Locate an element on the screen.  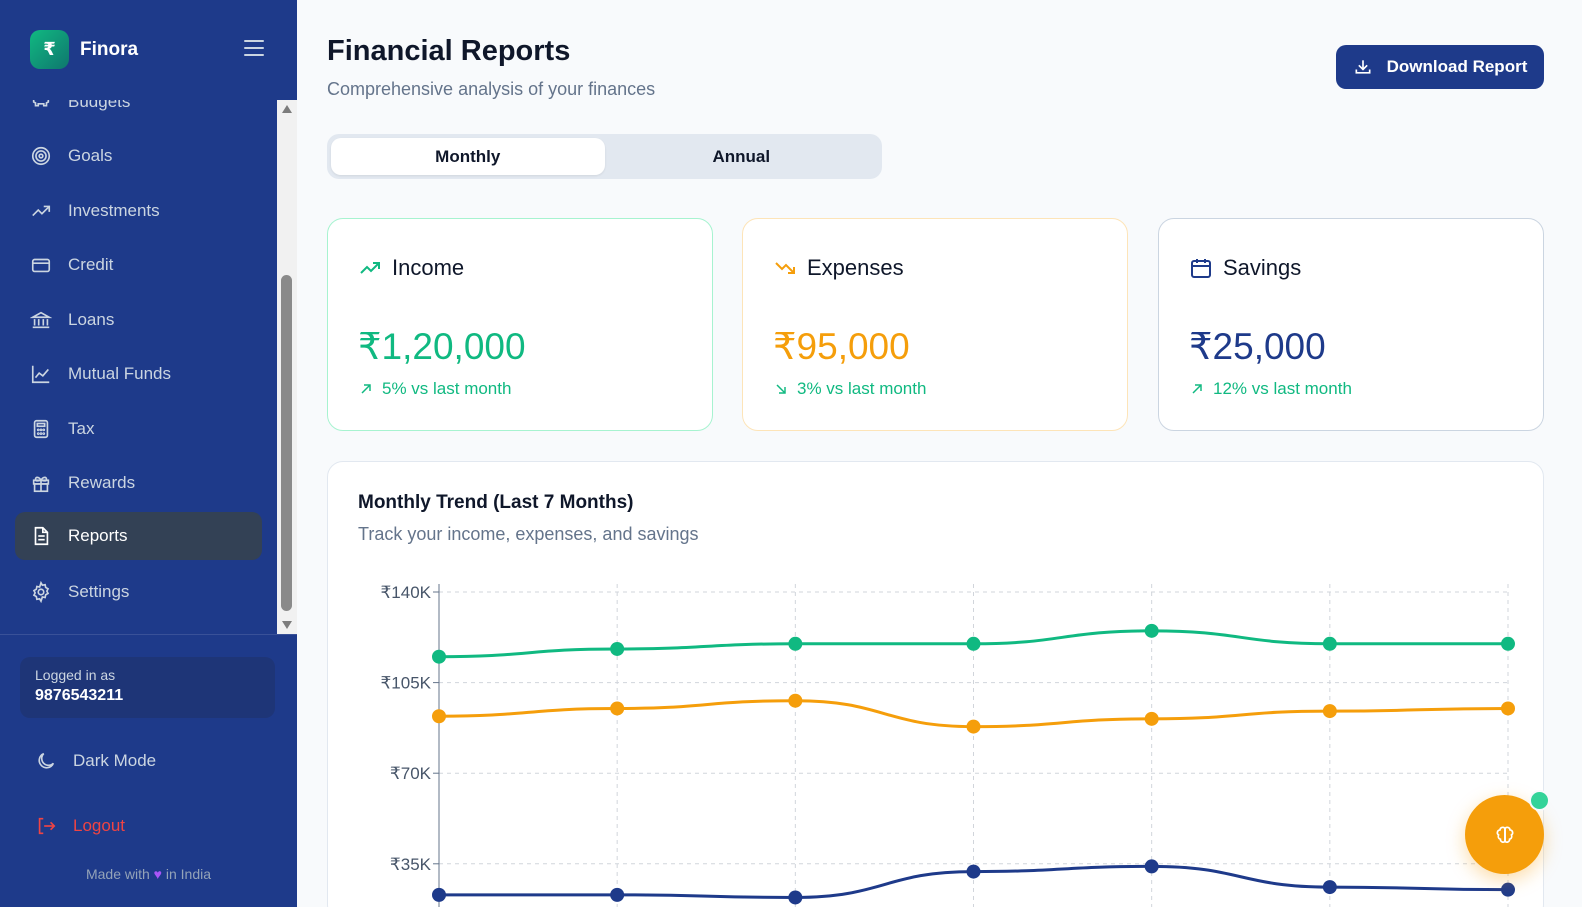
income-change: 5% vs last month is located at coordinates (434, 389).